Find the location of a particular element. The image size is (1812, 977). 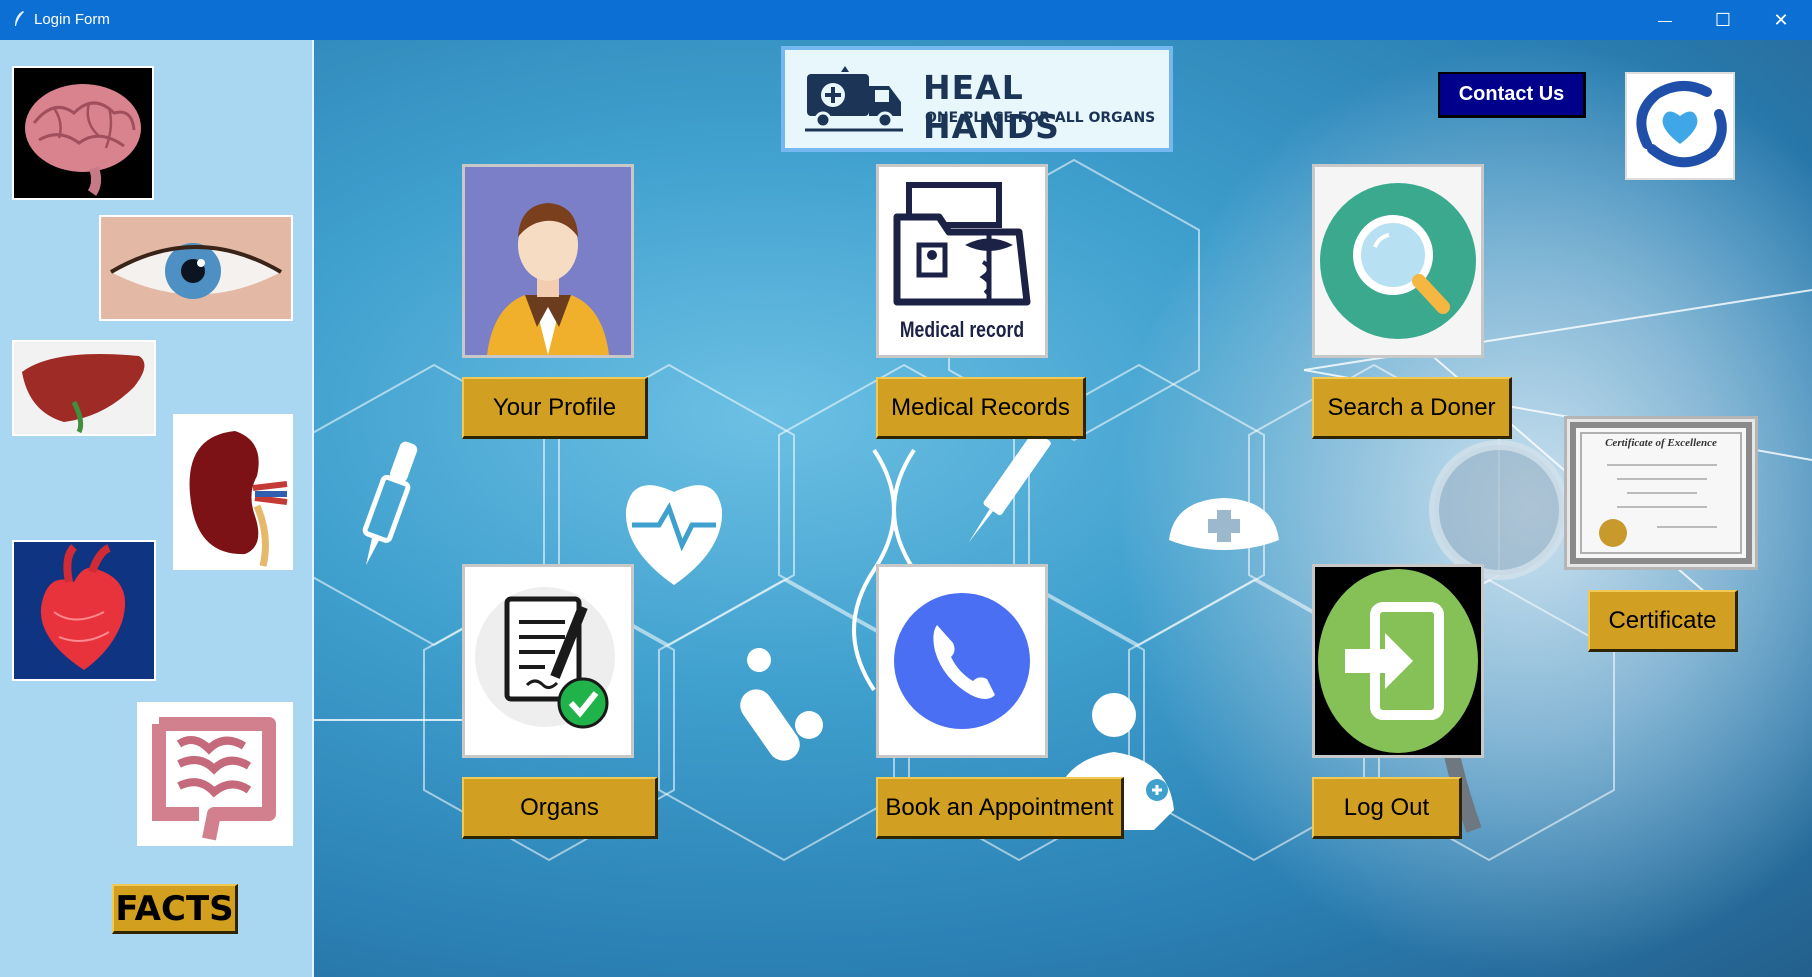

organs-button: Organs is located at coordinates (560, 808).